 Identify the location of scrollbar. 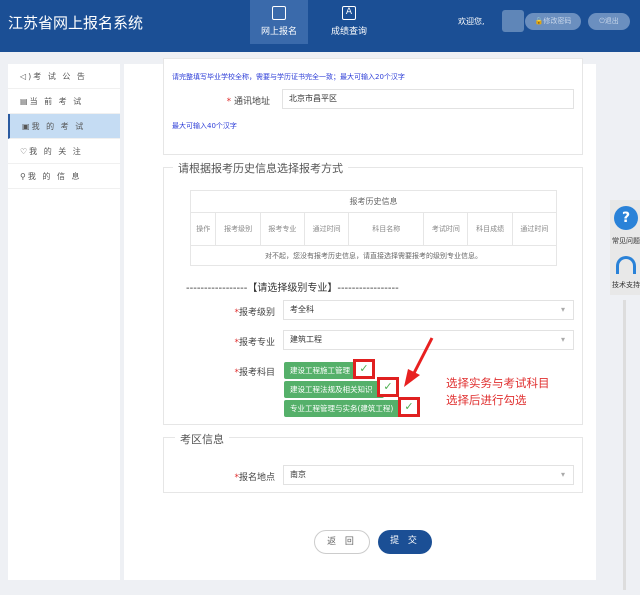
(624, 445).